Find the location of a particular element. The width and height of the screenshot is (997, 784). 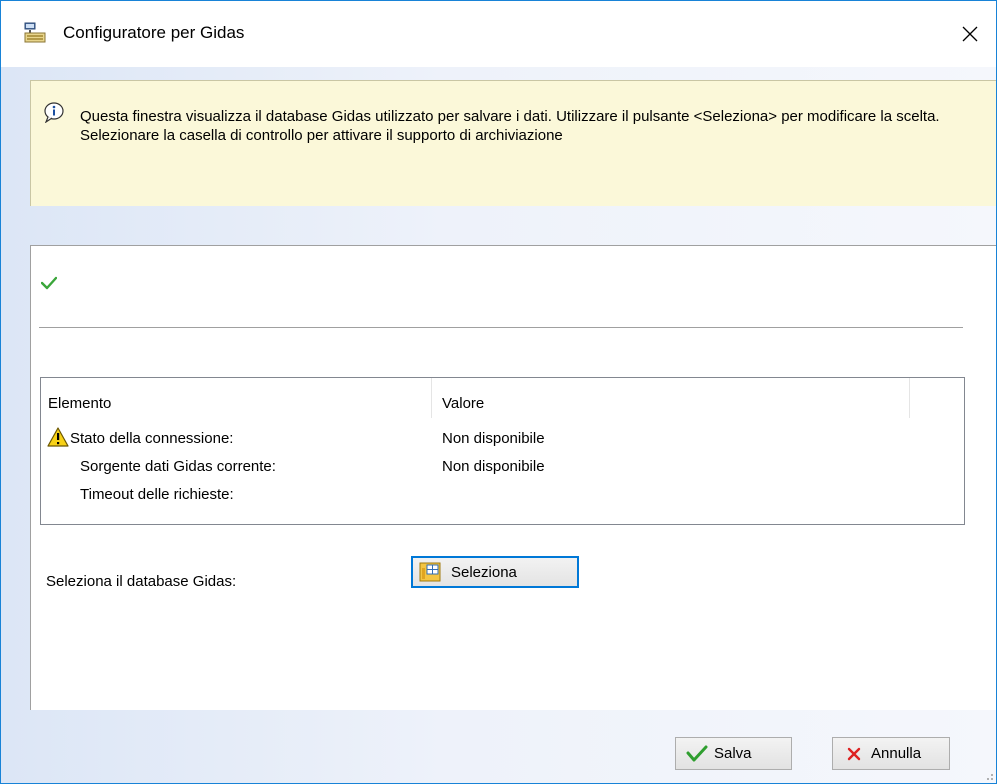

save-button-label: Salva is located at coordinates (733, 753).